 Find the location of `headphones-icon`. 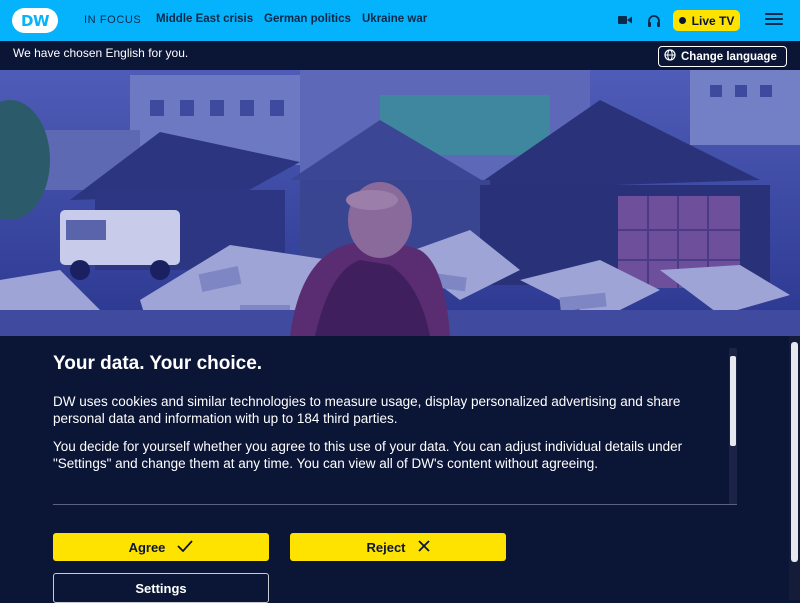

headphones-icon is located at coordinates (654, 20).